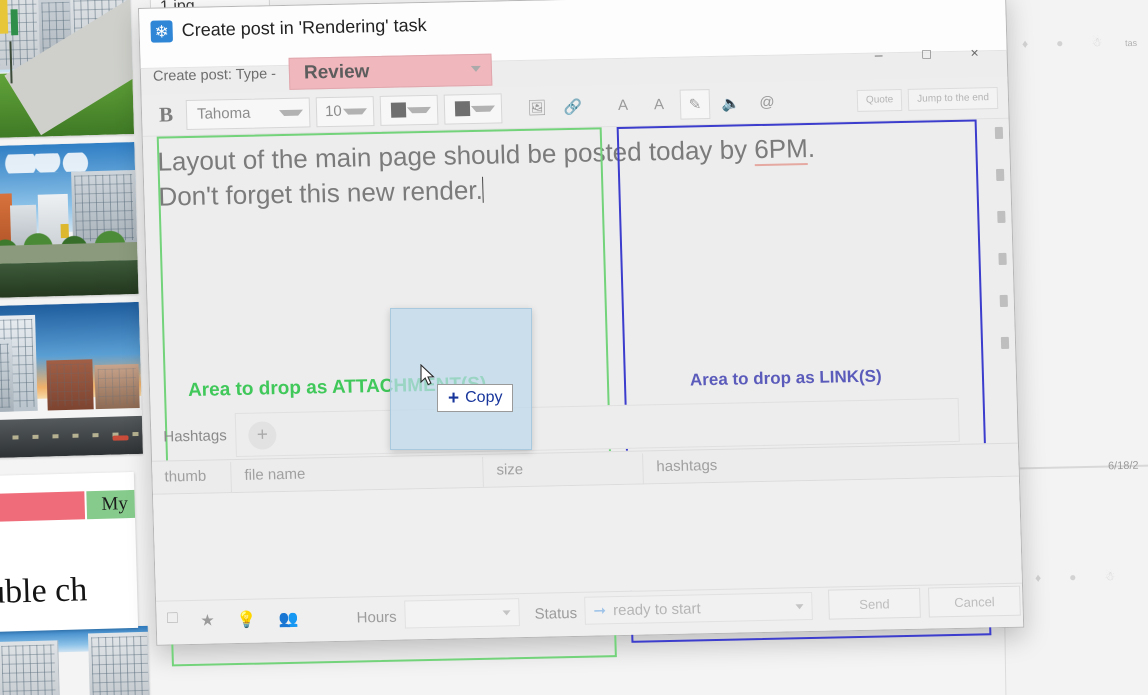 The image size is (1148, 695). Describe the element at coordinates (43, 507) in the screenshot. I see `pink-highlight-bar` at that location.